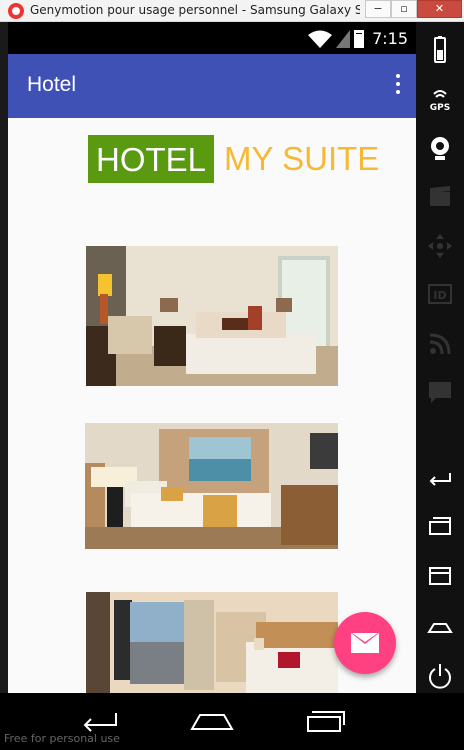 The height and width of the screenshot is (750, 464). I want to click on power-icon, so click(440, 676).